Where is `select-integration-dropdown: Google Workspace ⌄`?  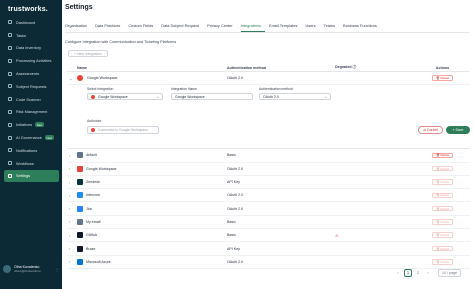
select-integration-dropdown: Google Workspace ⌄ is located at coordinates (125, 97).